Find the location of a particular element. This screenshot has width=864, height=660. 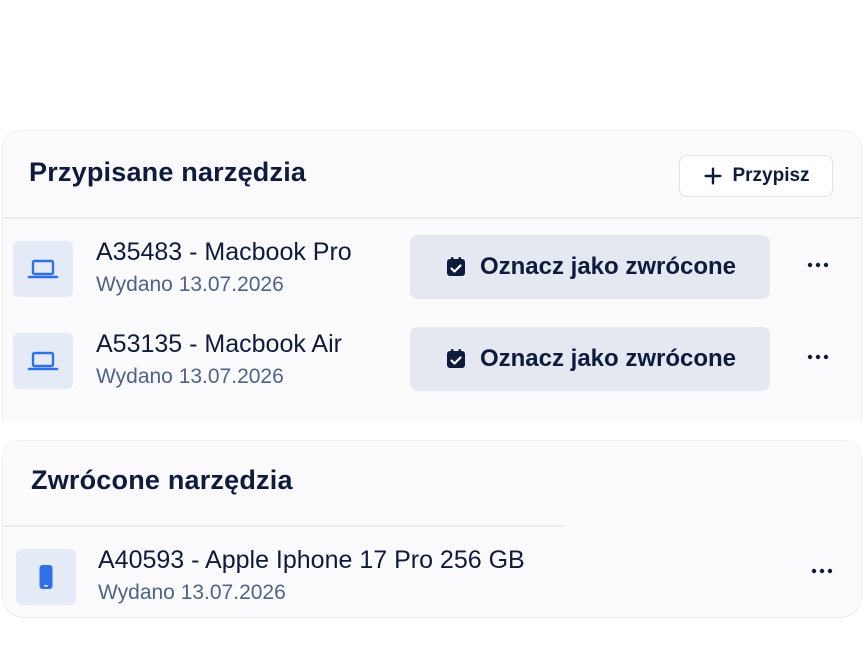

assigned-tools-title: Przypisane narzędzia is located at coordinates (168, 172).